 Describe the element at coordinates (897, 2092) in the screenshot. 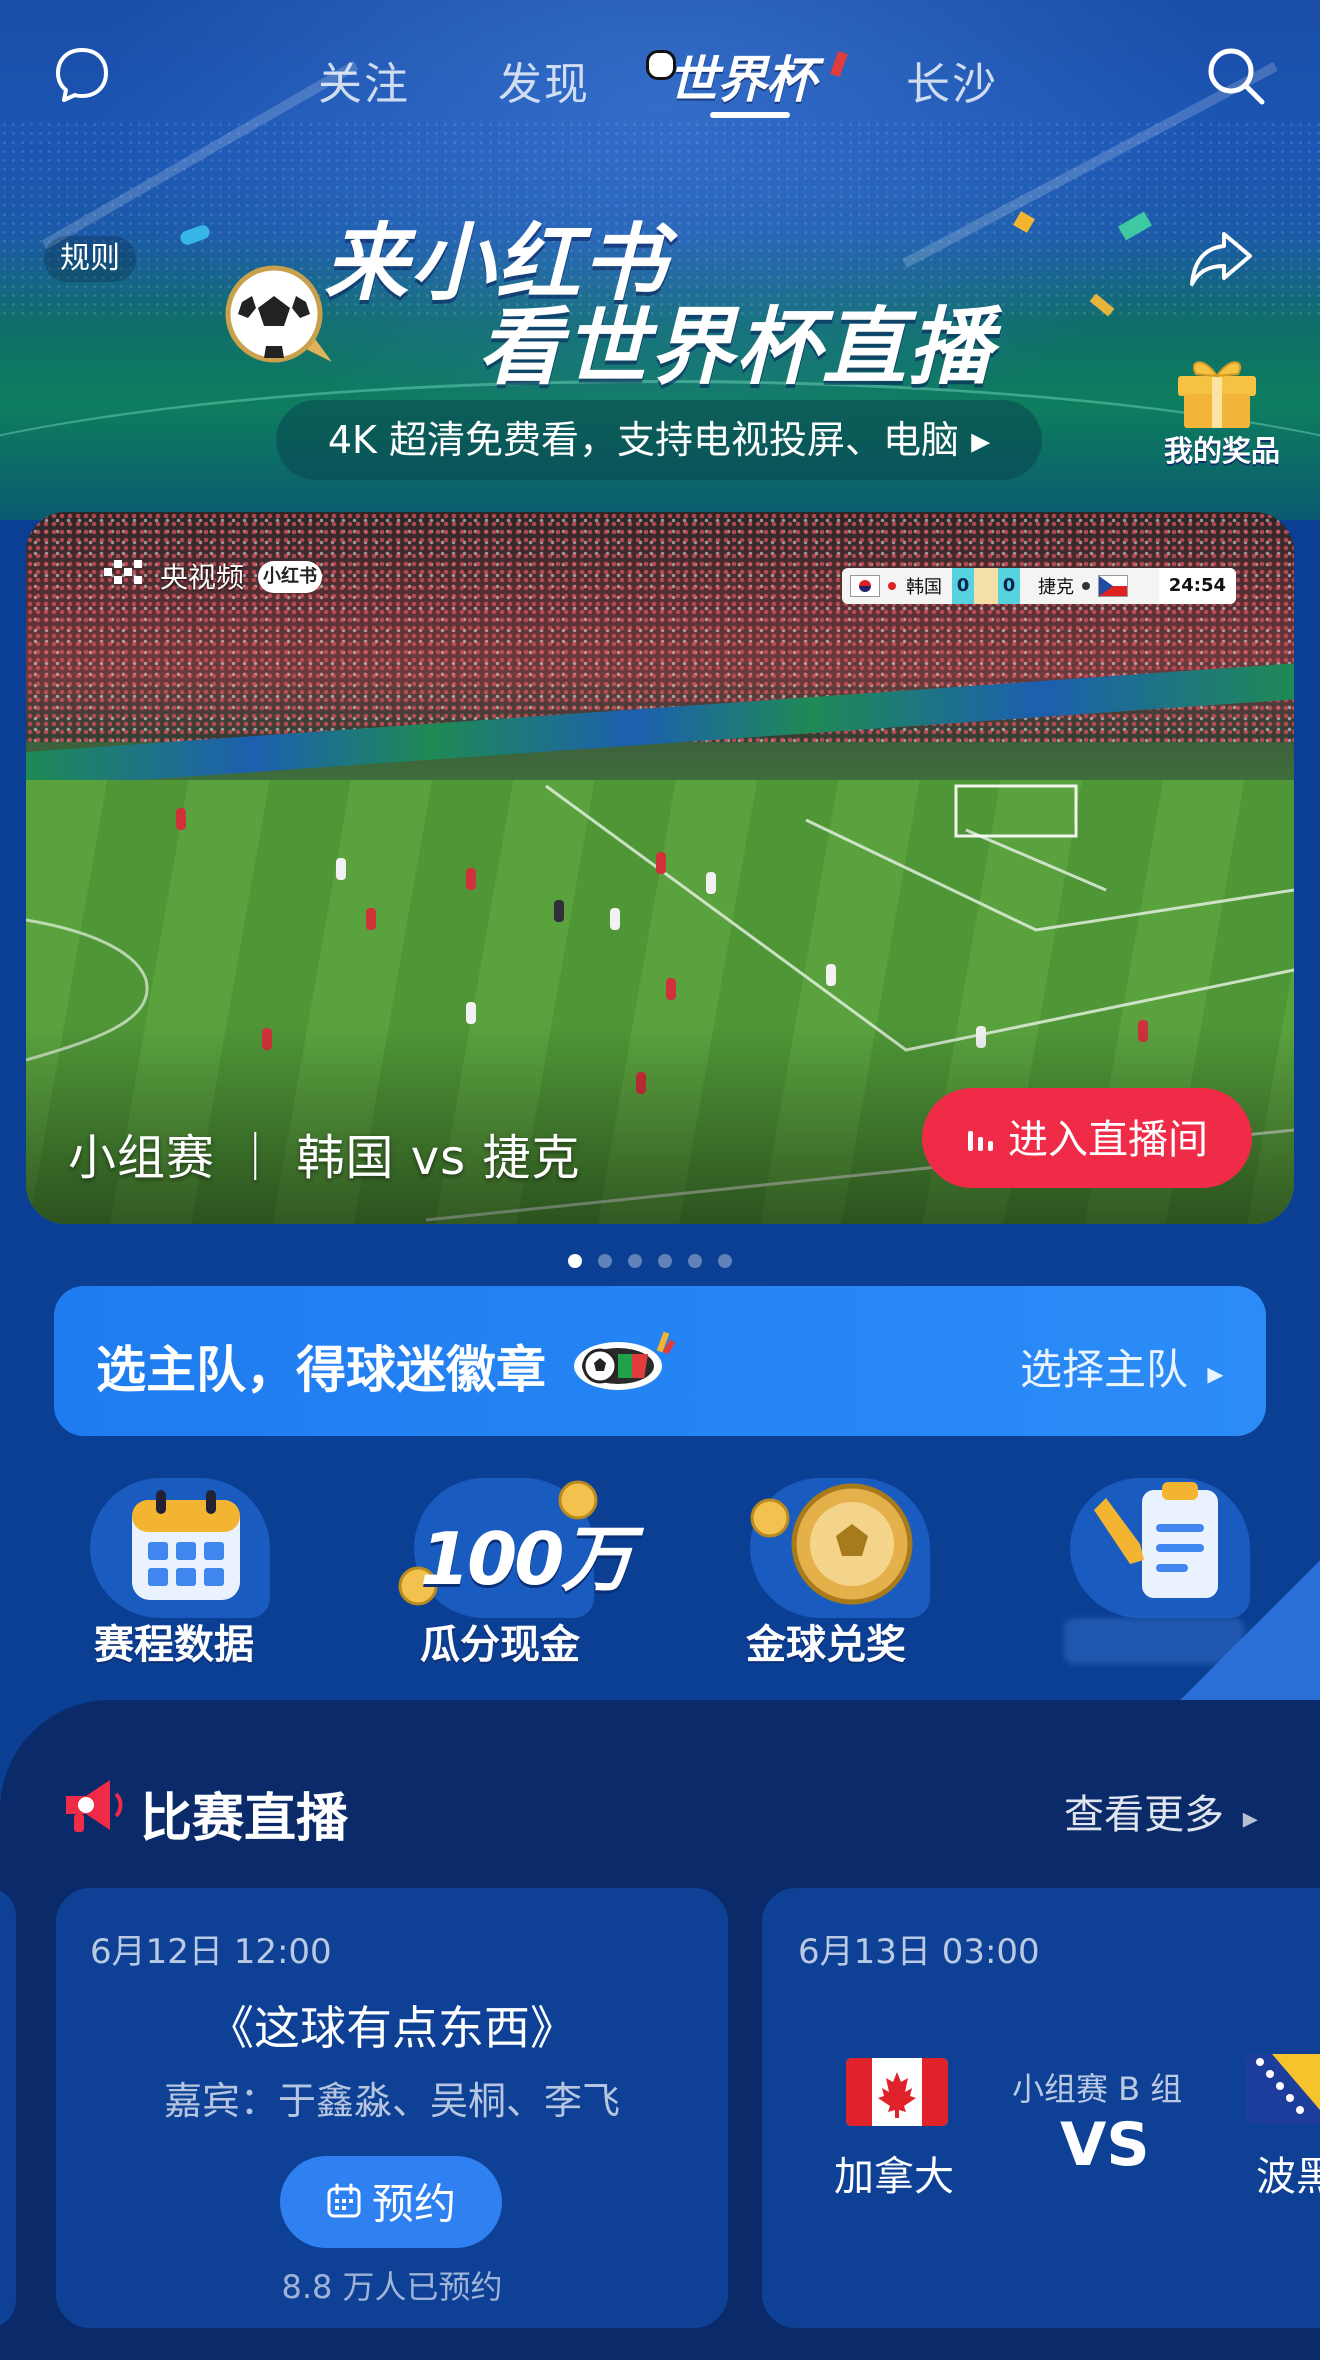

I see `canada-flag-icon` at that location.